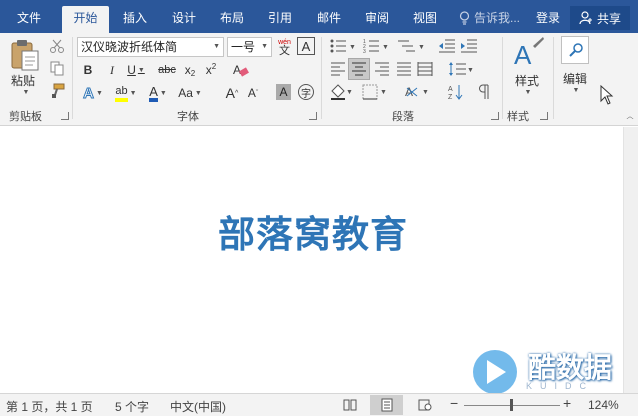 This screenshot has height=416, width=638. What do you see at coordinates (158, 93) in the screenshot?
I see `font-color-button: A ▼` at bounding box center [158, 93].